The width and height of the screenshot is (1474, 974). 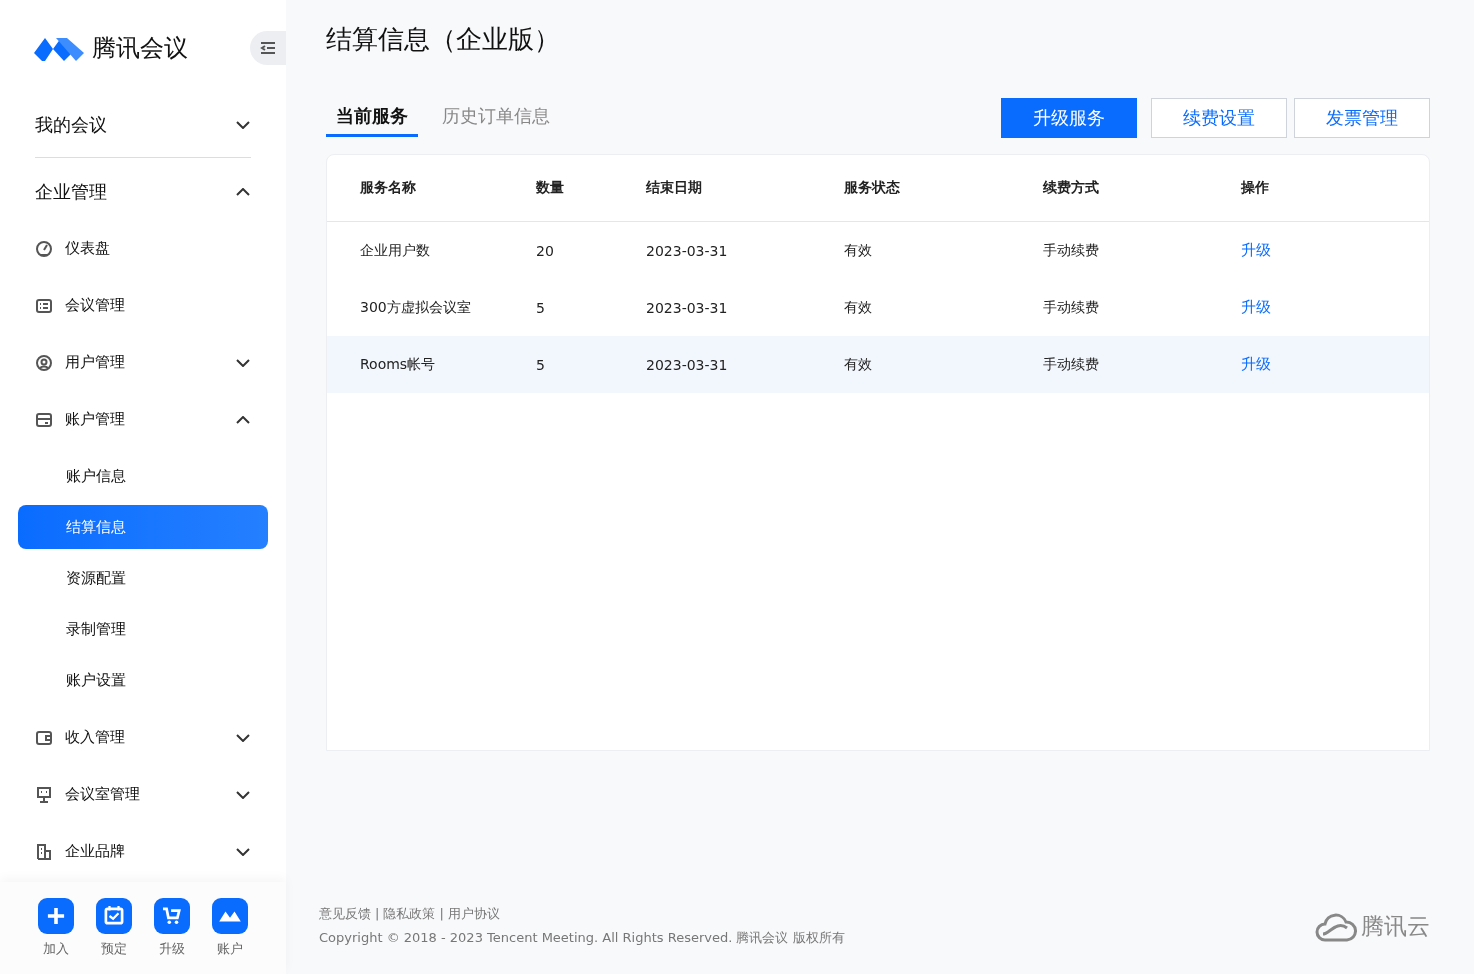 What do you see at coordinates (143, 476) in the screenshot?
I see `nav-subitem: 账户信息` at bounding box center [143, 476].